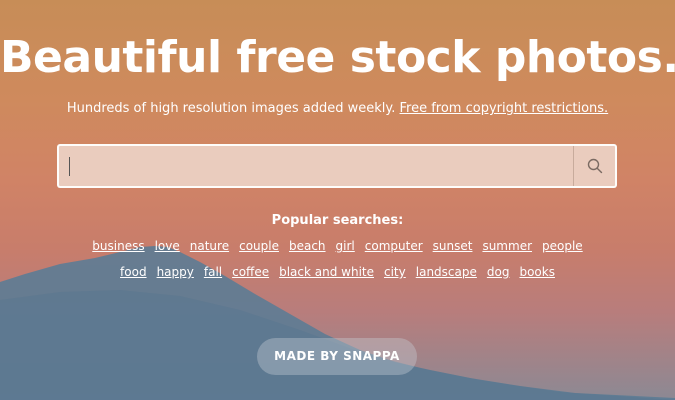  Describe the element at coordinates (337, 356) in the screenshot. I see `made-by-snappa-button: MADE BY SNAPPA` at that location.